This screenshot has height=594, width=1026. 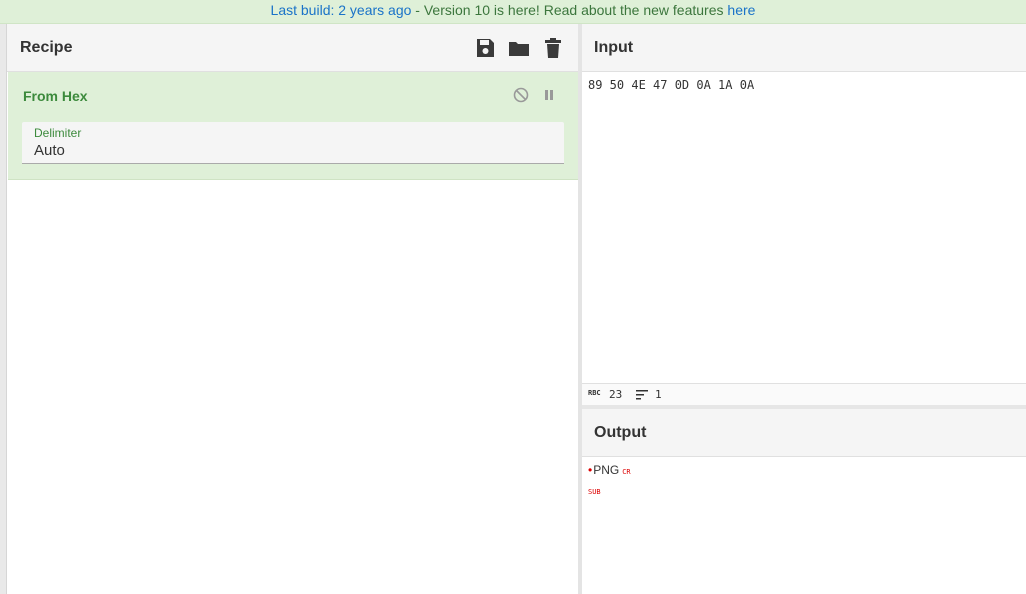 I want to click on input-lines: 1, so click(x=658, y=394).